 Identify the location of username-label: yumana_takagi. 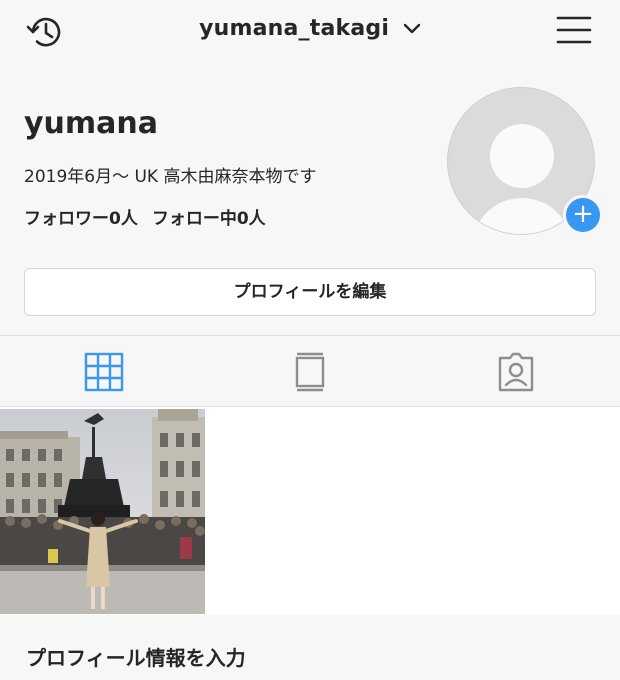
(294, 28).